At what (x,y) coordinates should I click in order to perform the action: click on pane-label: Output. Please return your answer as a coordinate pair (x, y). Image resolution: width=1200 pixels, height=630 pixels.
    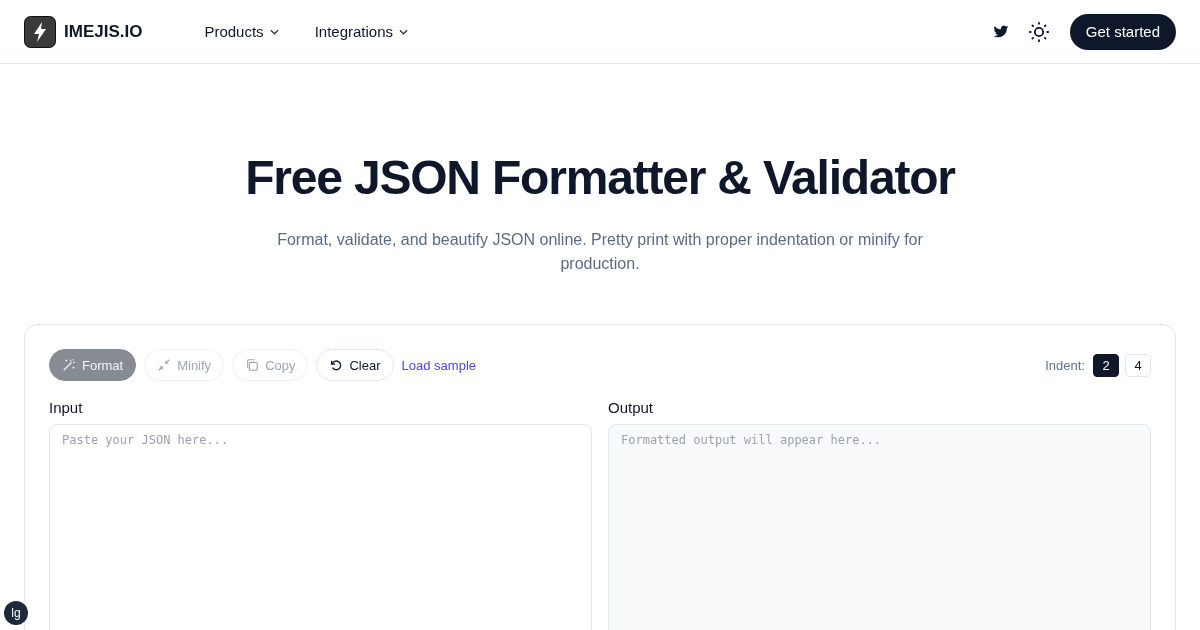
    Looking at the image, I should click on (631, 407).